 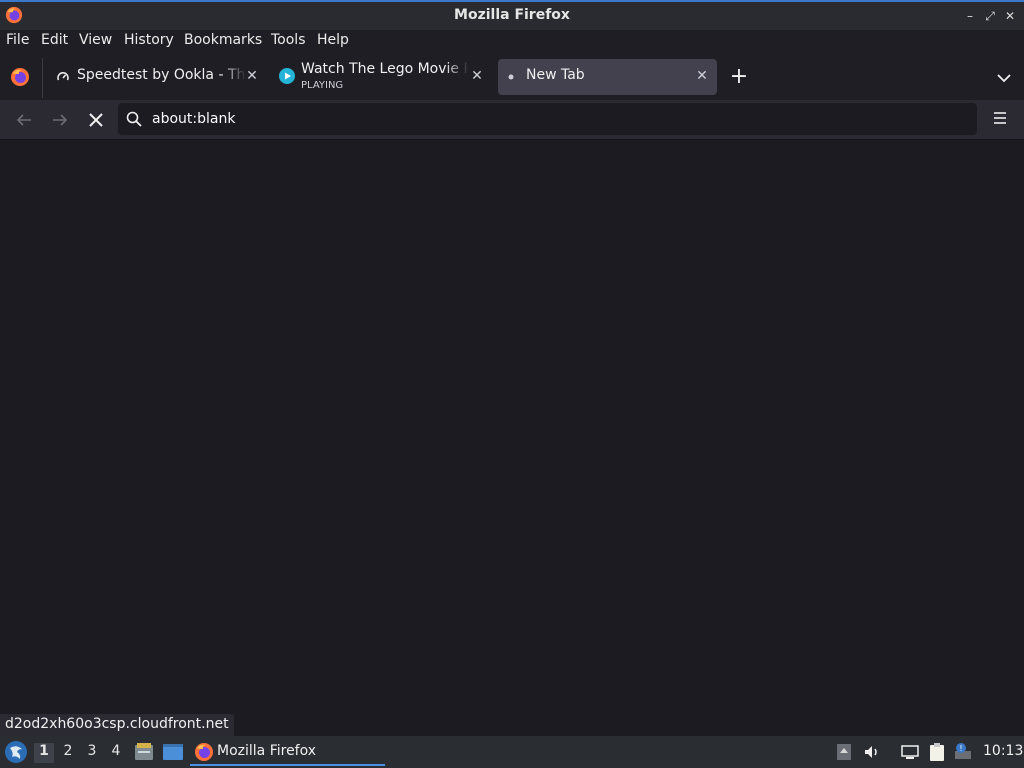 What do you see at coordinates (204, 752) in the screenshot?
I see `firefox-icon` at bounding box center [204, 752].